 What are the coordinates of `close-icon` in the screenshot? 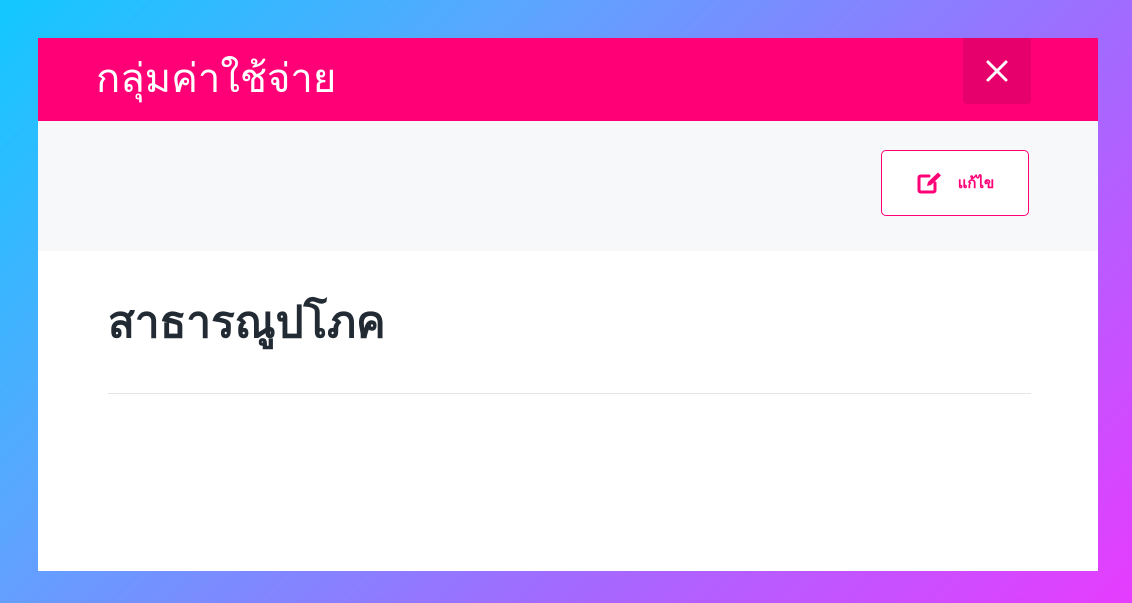 It's located at (997, 71).